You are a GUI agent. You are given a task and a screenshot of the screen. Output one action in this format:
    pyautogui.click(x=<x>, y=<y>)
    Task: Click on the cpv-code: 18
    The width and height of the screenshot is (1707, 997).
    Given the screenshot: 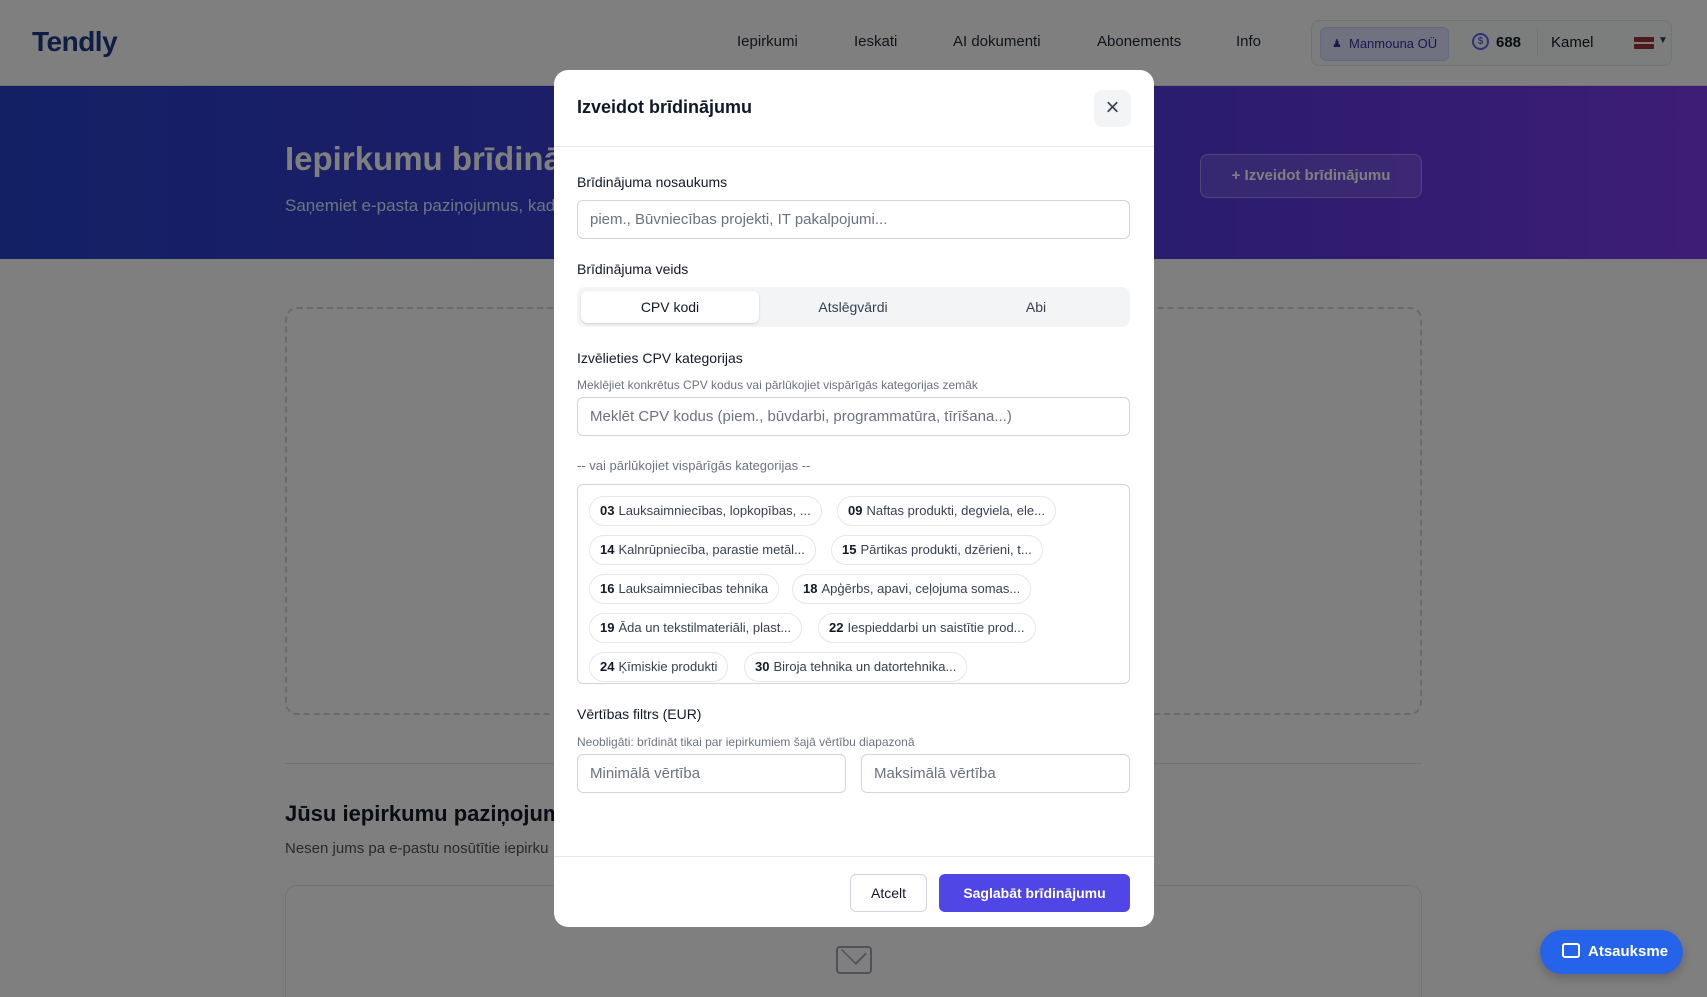 What is the action you would take?
    pyautogui.click(x=810, y=588)
    